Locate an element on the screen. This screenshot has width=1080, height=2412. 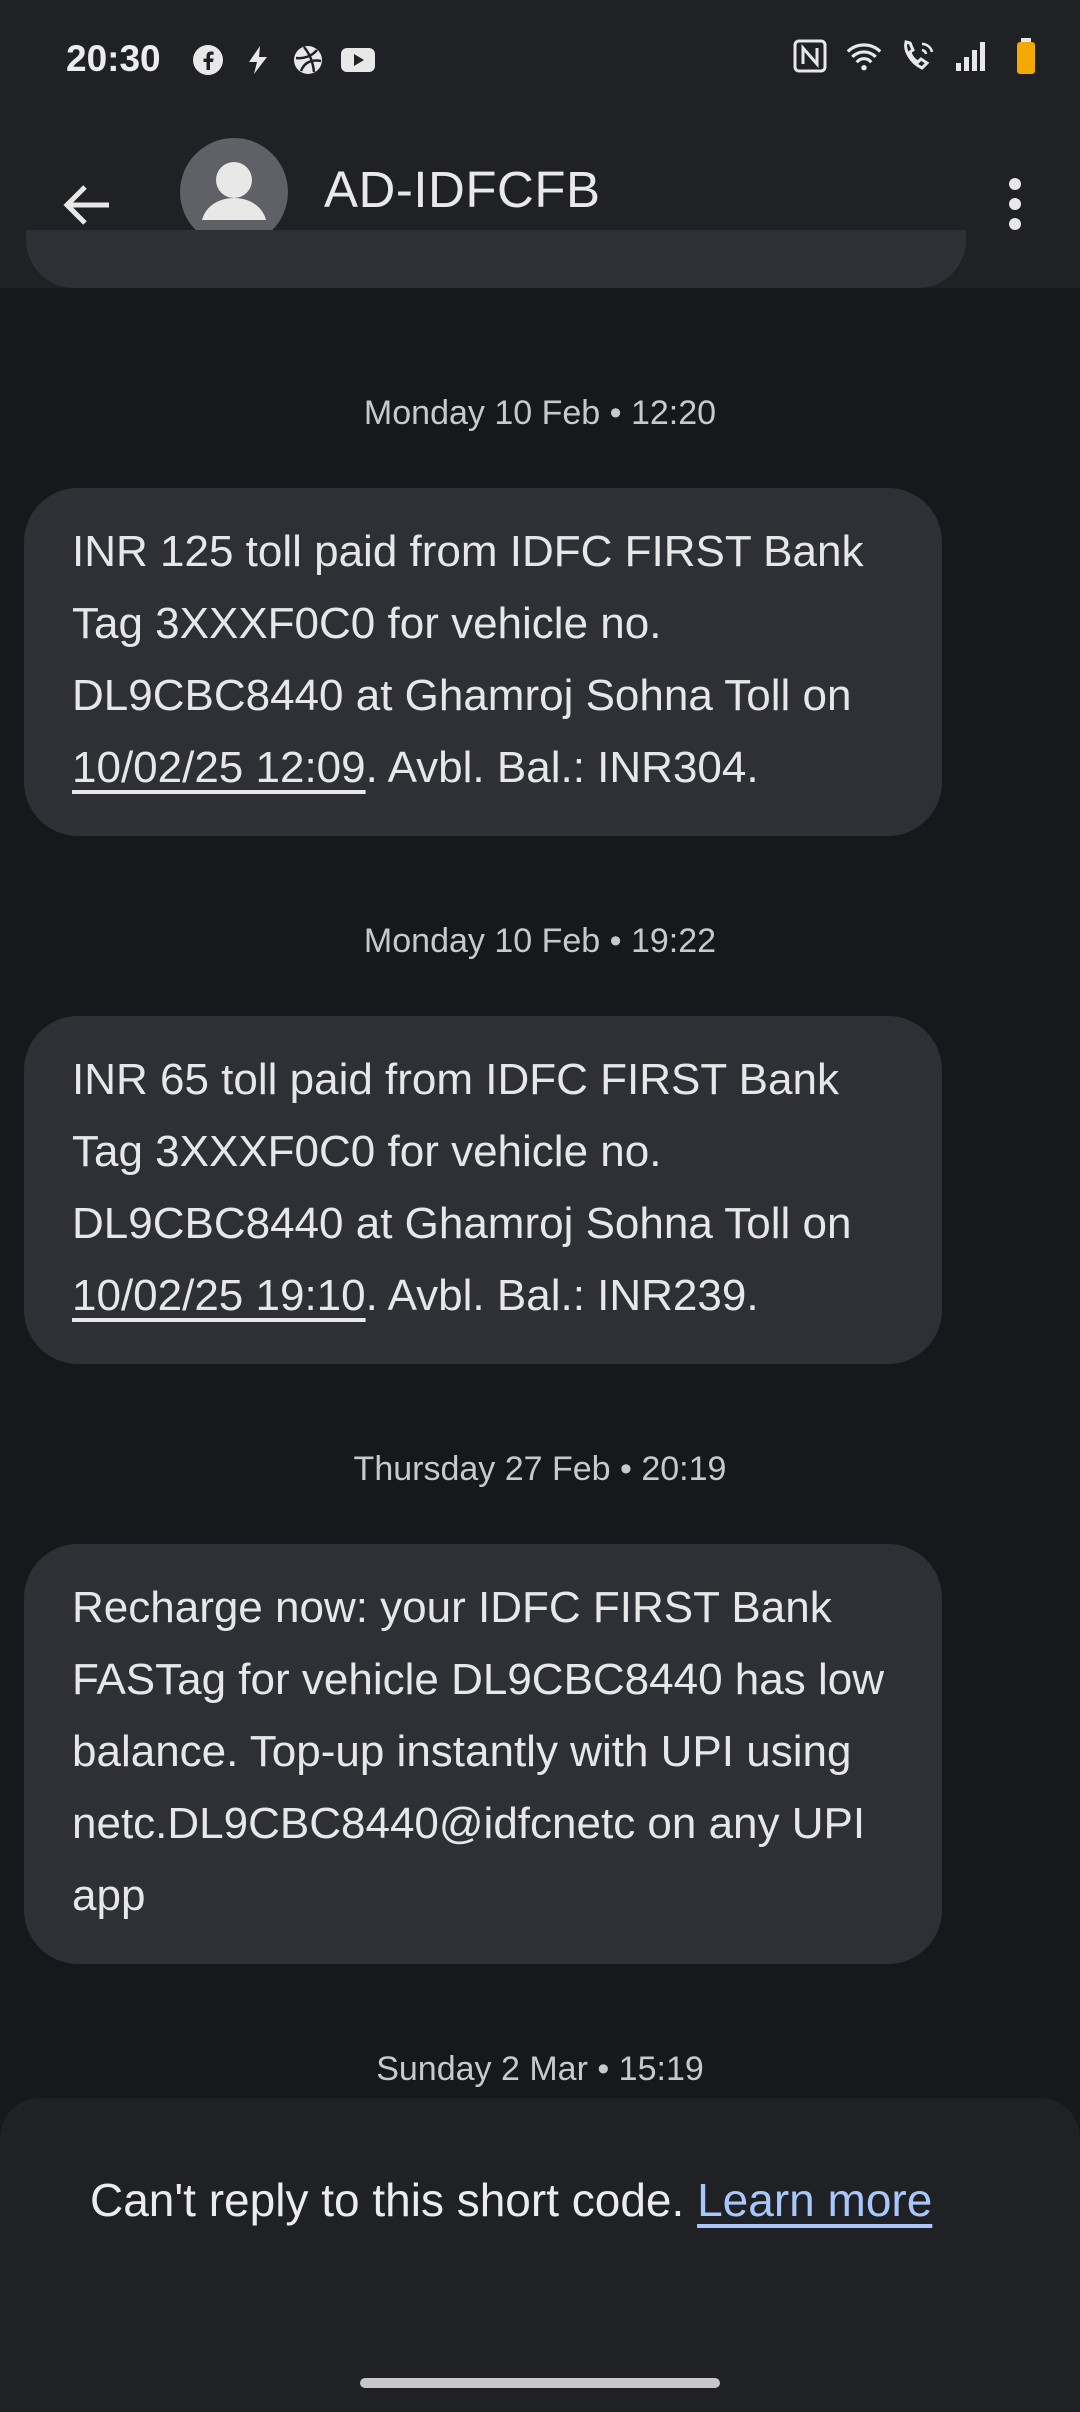
youtube-icon is located at coordinates (358, 60).